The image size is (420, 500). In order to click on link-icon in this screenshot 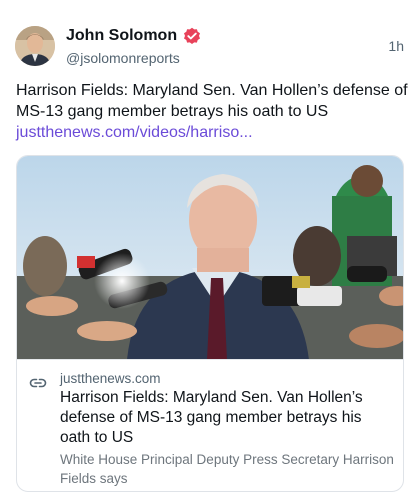, I will do `click(38, 383)`.